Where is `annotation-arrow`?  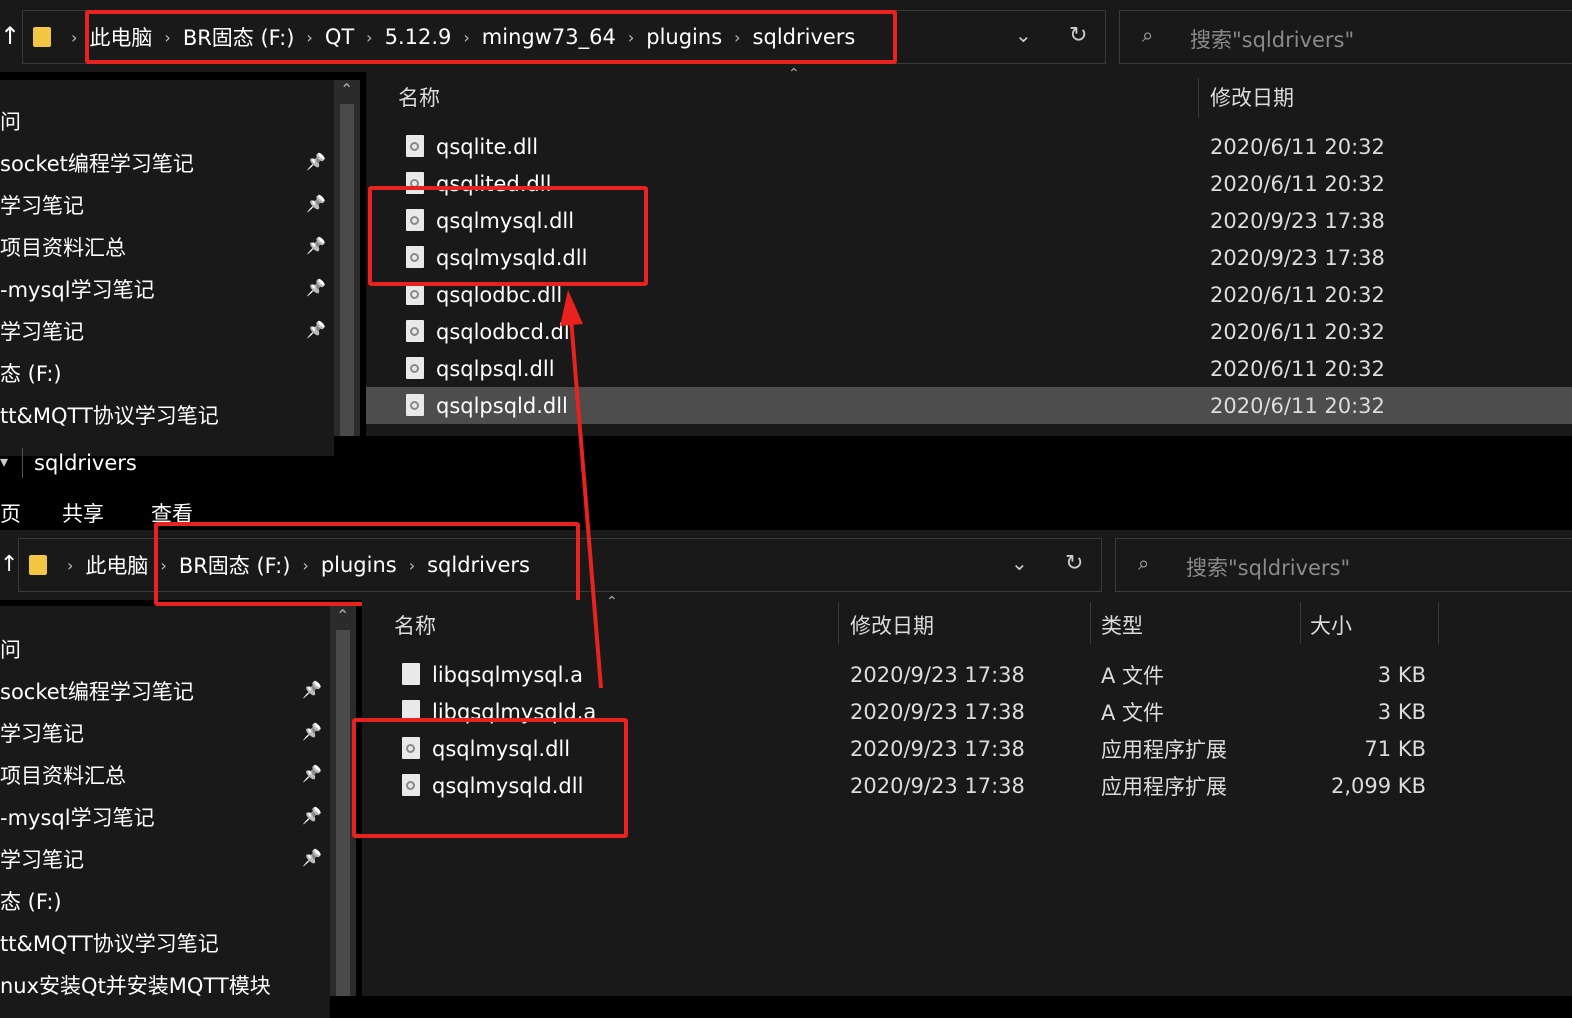 annotation-arrow is located at coordinates (581, 489).